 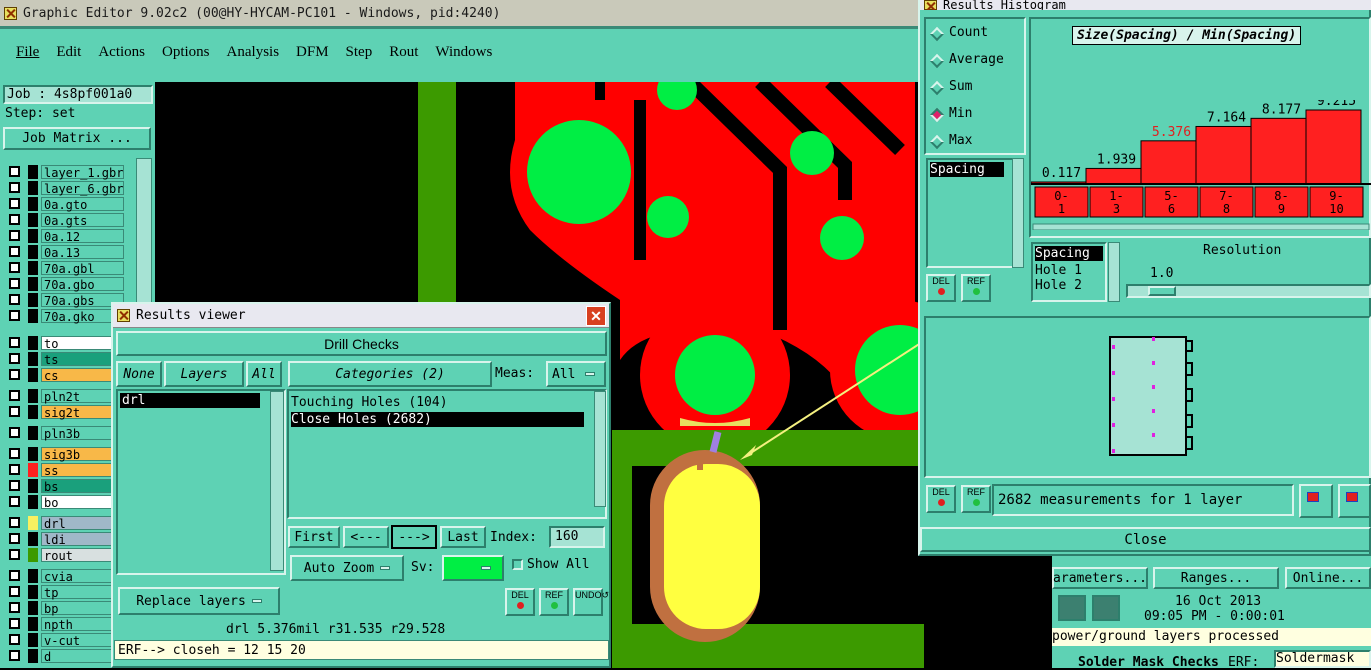 I want to click on layer-row: cvia, so click(x=60, y=576).